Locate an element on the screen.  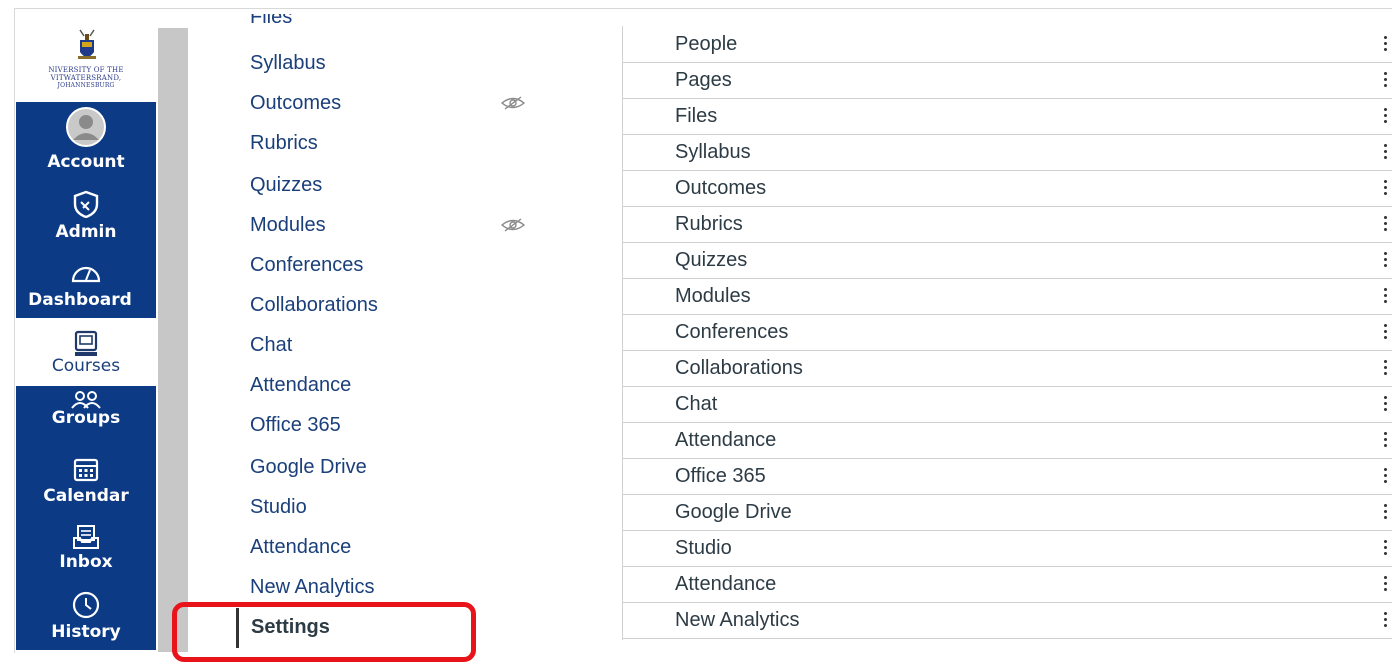
groups-people-icon is located at coordinates (86, 400).